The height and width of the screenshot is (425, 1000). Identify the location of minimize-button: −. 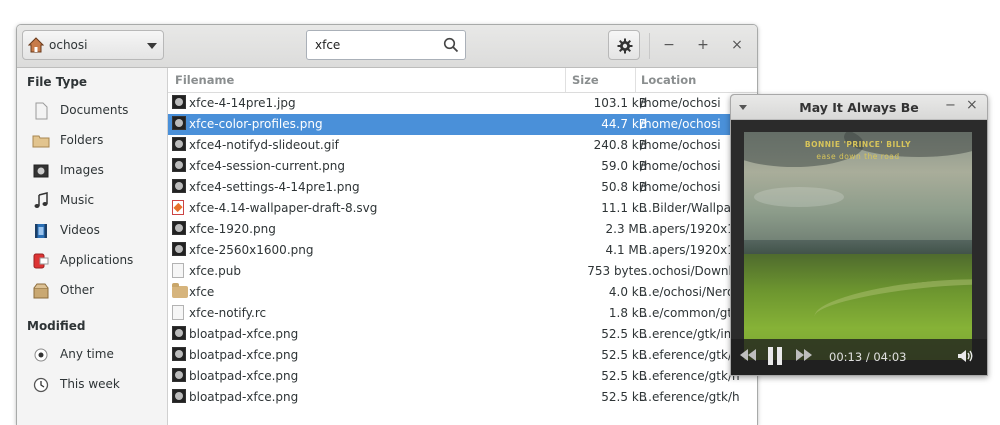
(669, 45).